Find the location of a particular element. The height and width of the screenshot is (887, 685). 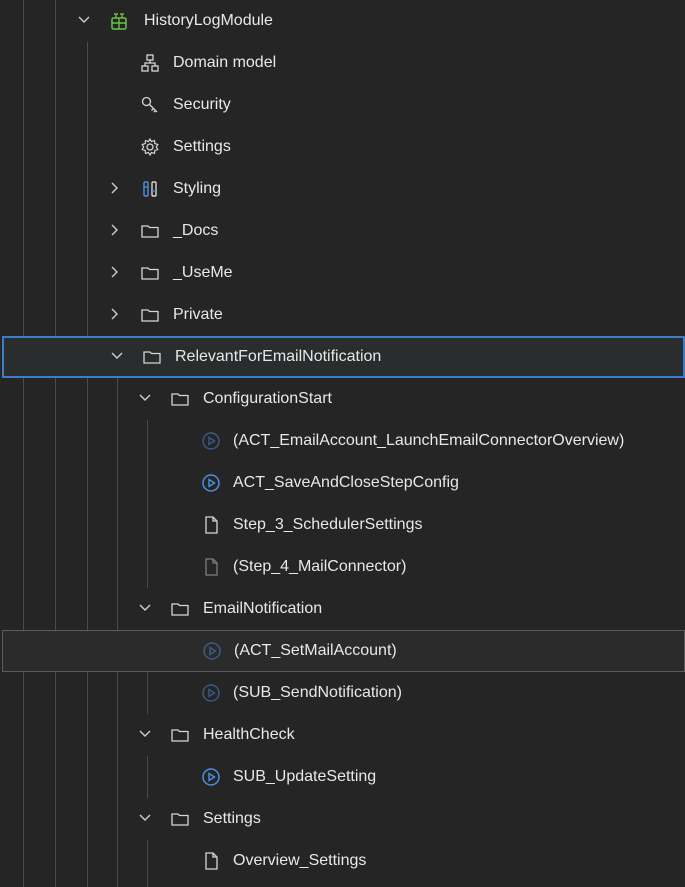

tree-node-label: ACT_SaveAndCloseStepConfig is located at coordinates (346, 482).